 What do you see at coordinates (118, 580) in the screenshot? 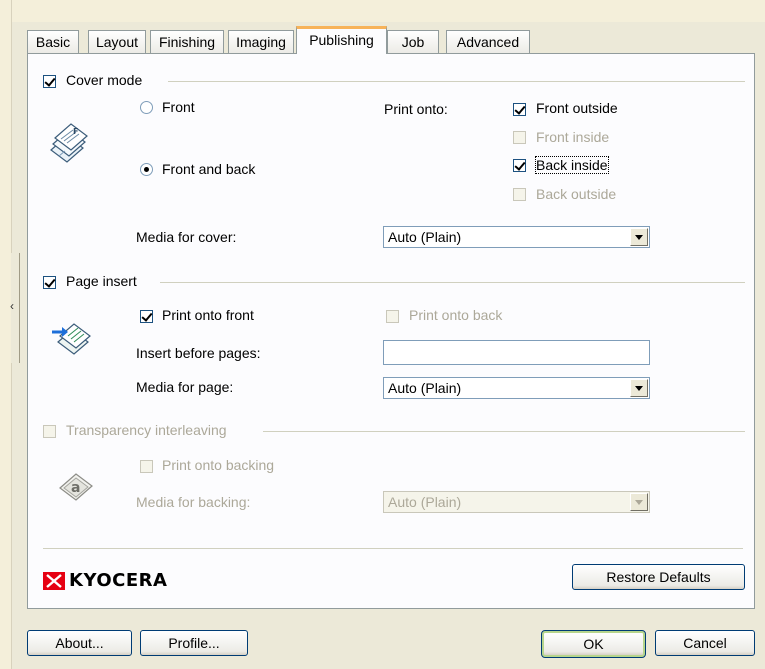
I see `kyocera-logo-text: KYOCERA` at bounding box center [118, 580].